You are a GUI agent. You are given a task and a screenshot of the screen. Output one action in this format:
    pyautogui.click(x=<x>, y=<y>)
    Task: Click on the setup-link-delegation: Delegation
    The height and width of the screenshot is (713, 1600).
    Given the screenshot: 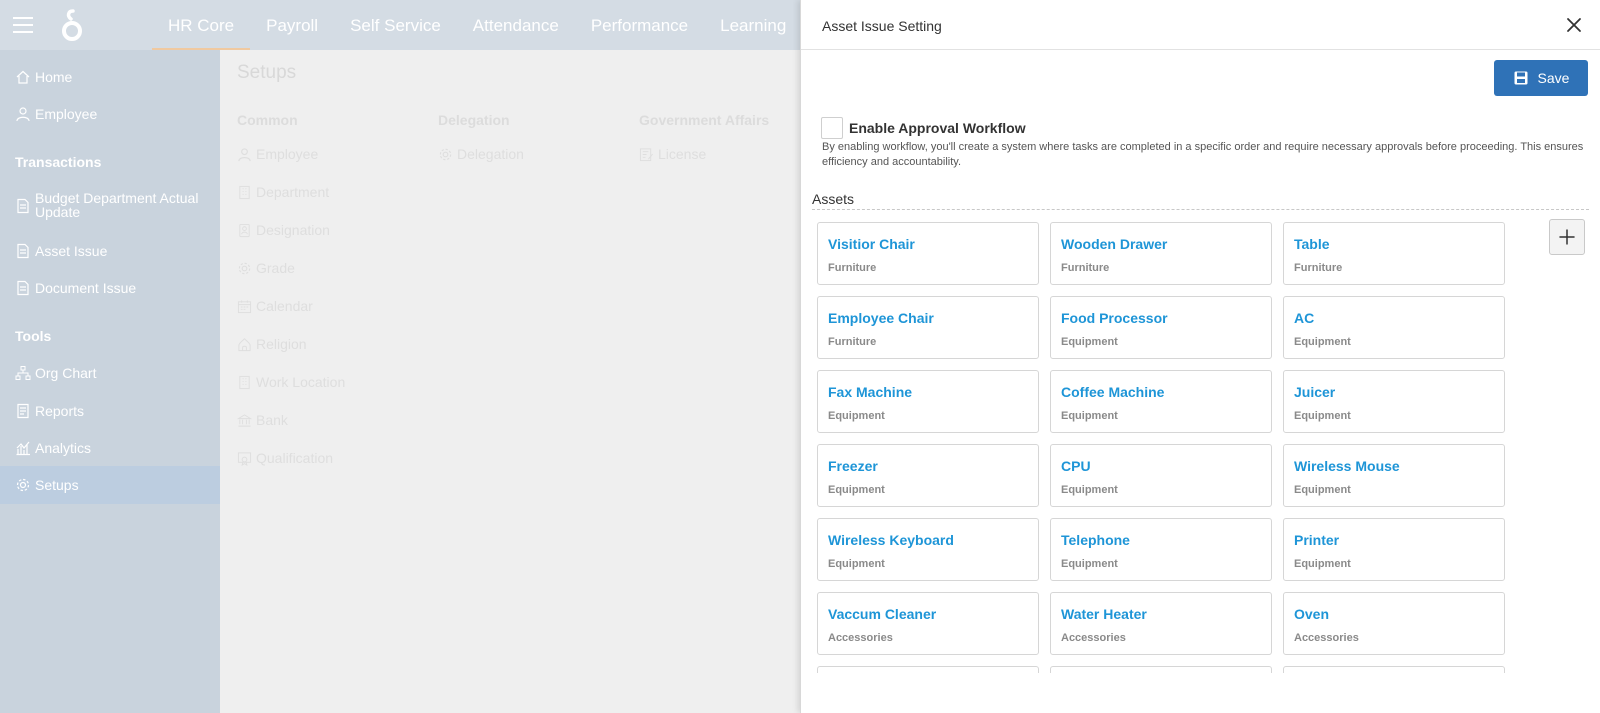 What is the action you would take?
    pyautogui.click(x=481, y=154)
    